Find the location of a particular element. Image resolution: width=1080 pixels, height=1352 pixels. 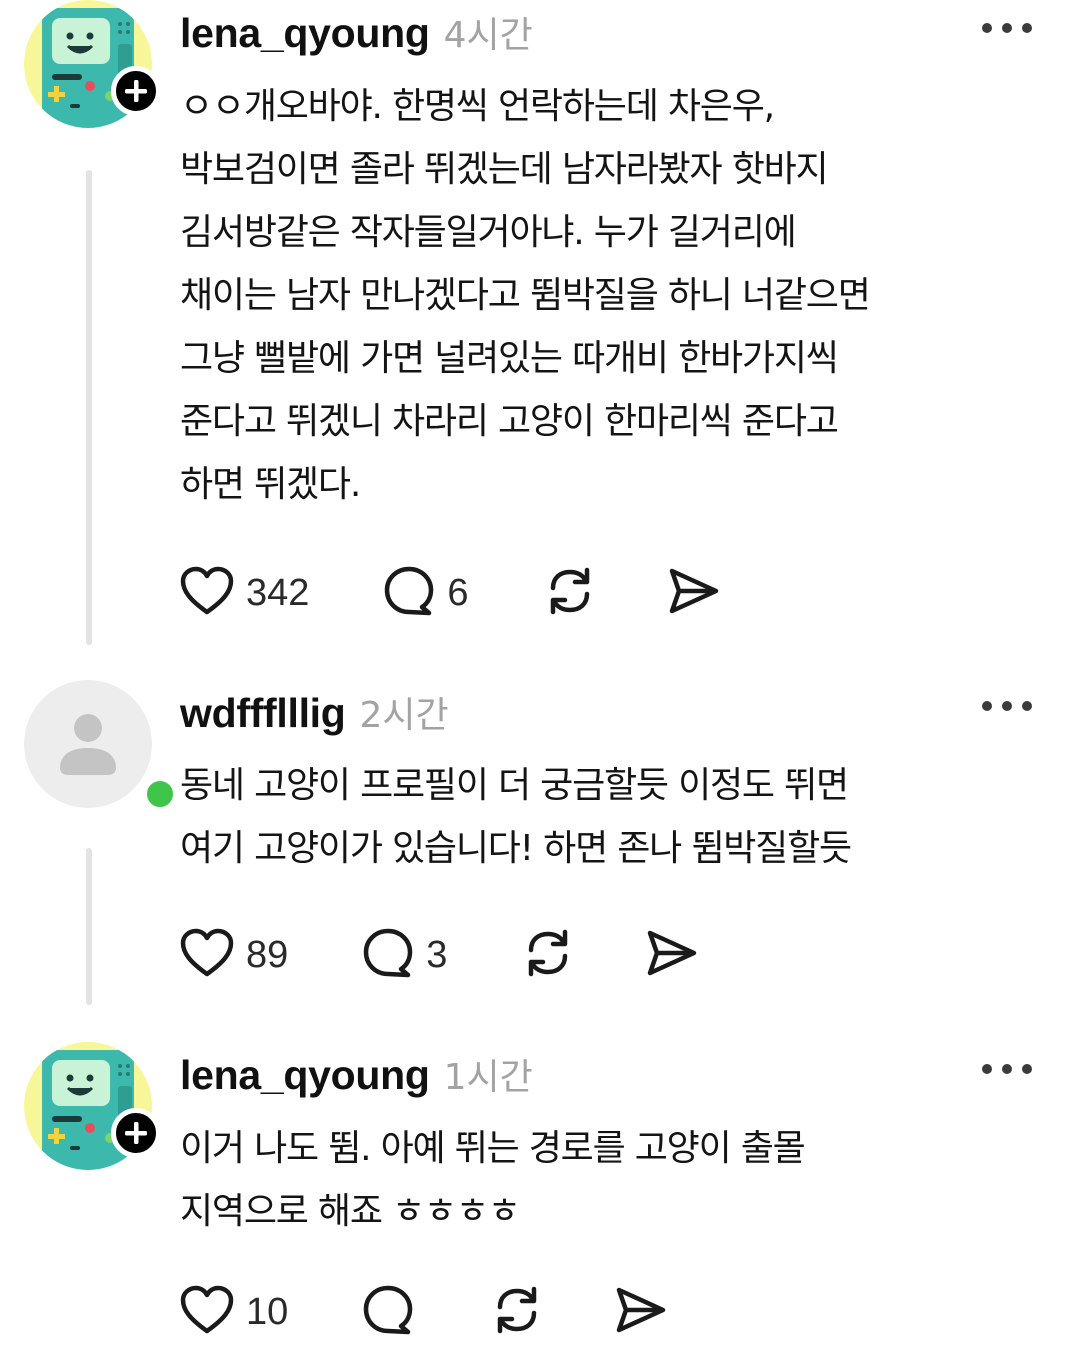

like-button: 89 is located at coordinates (234, 955).